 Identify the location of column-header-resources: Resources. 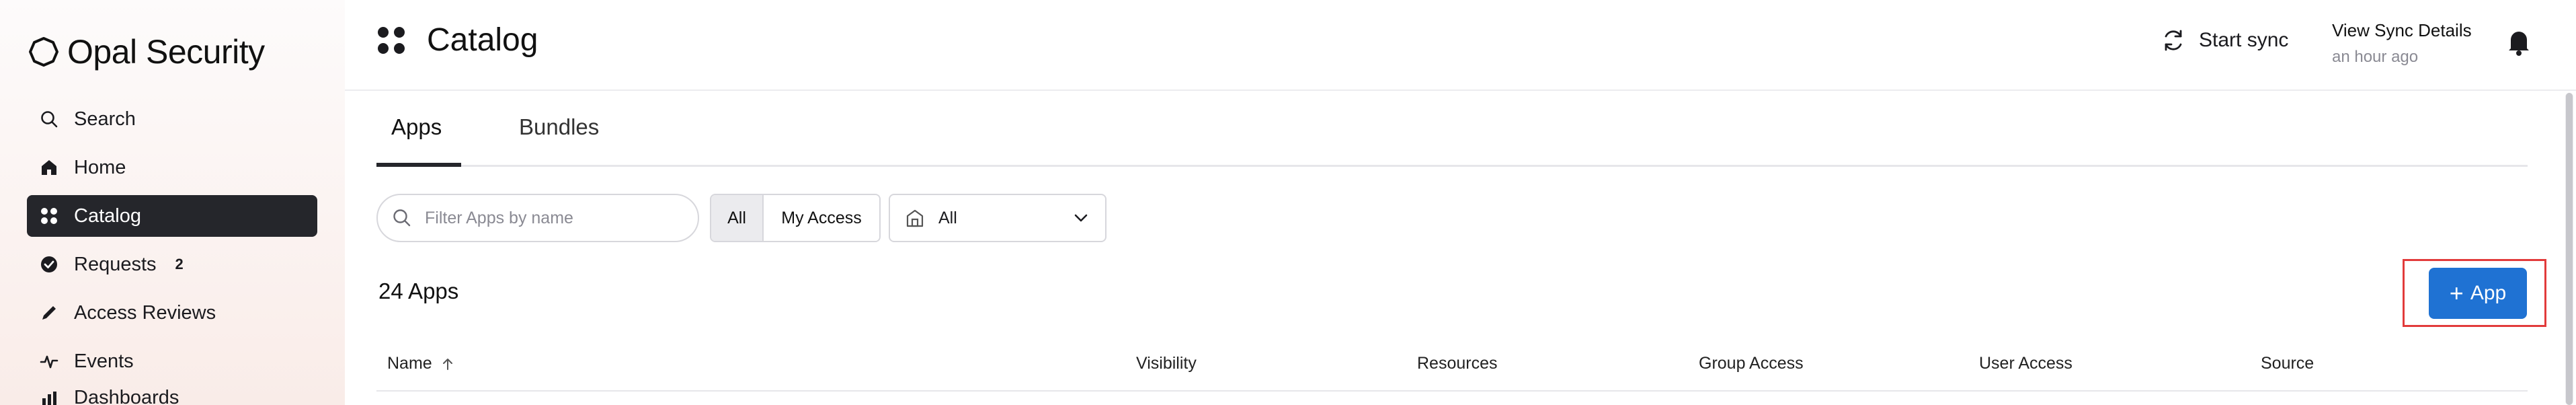
(1457, 363).